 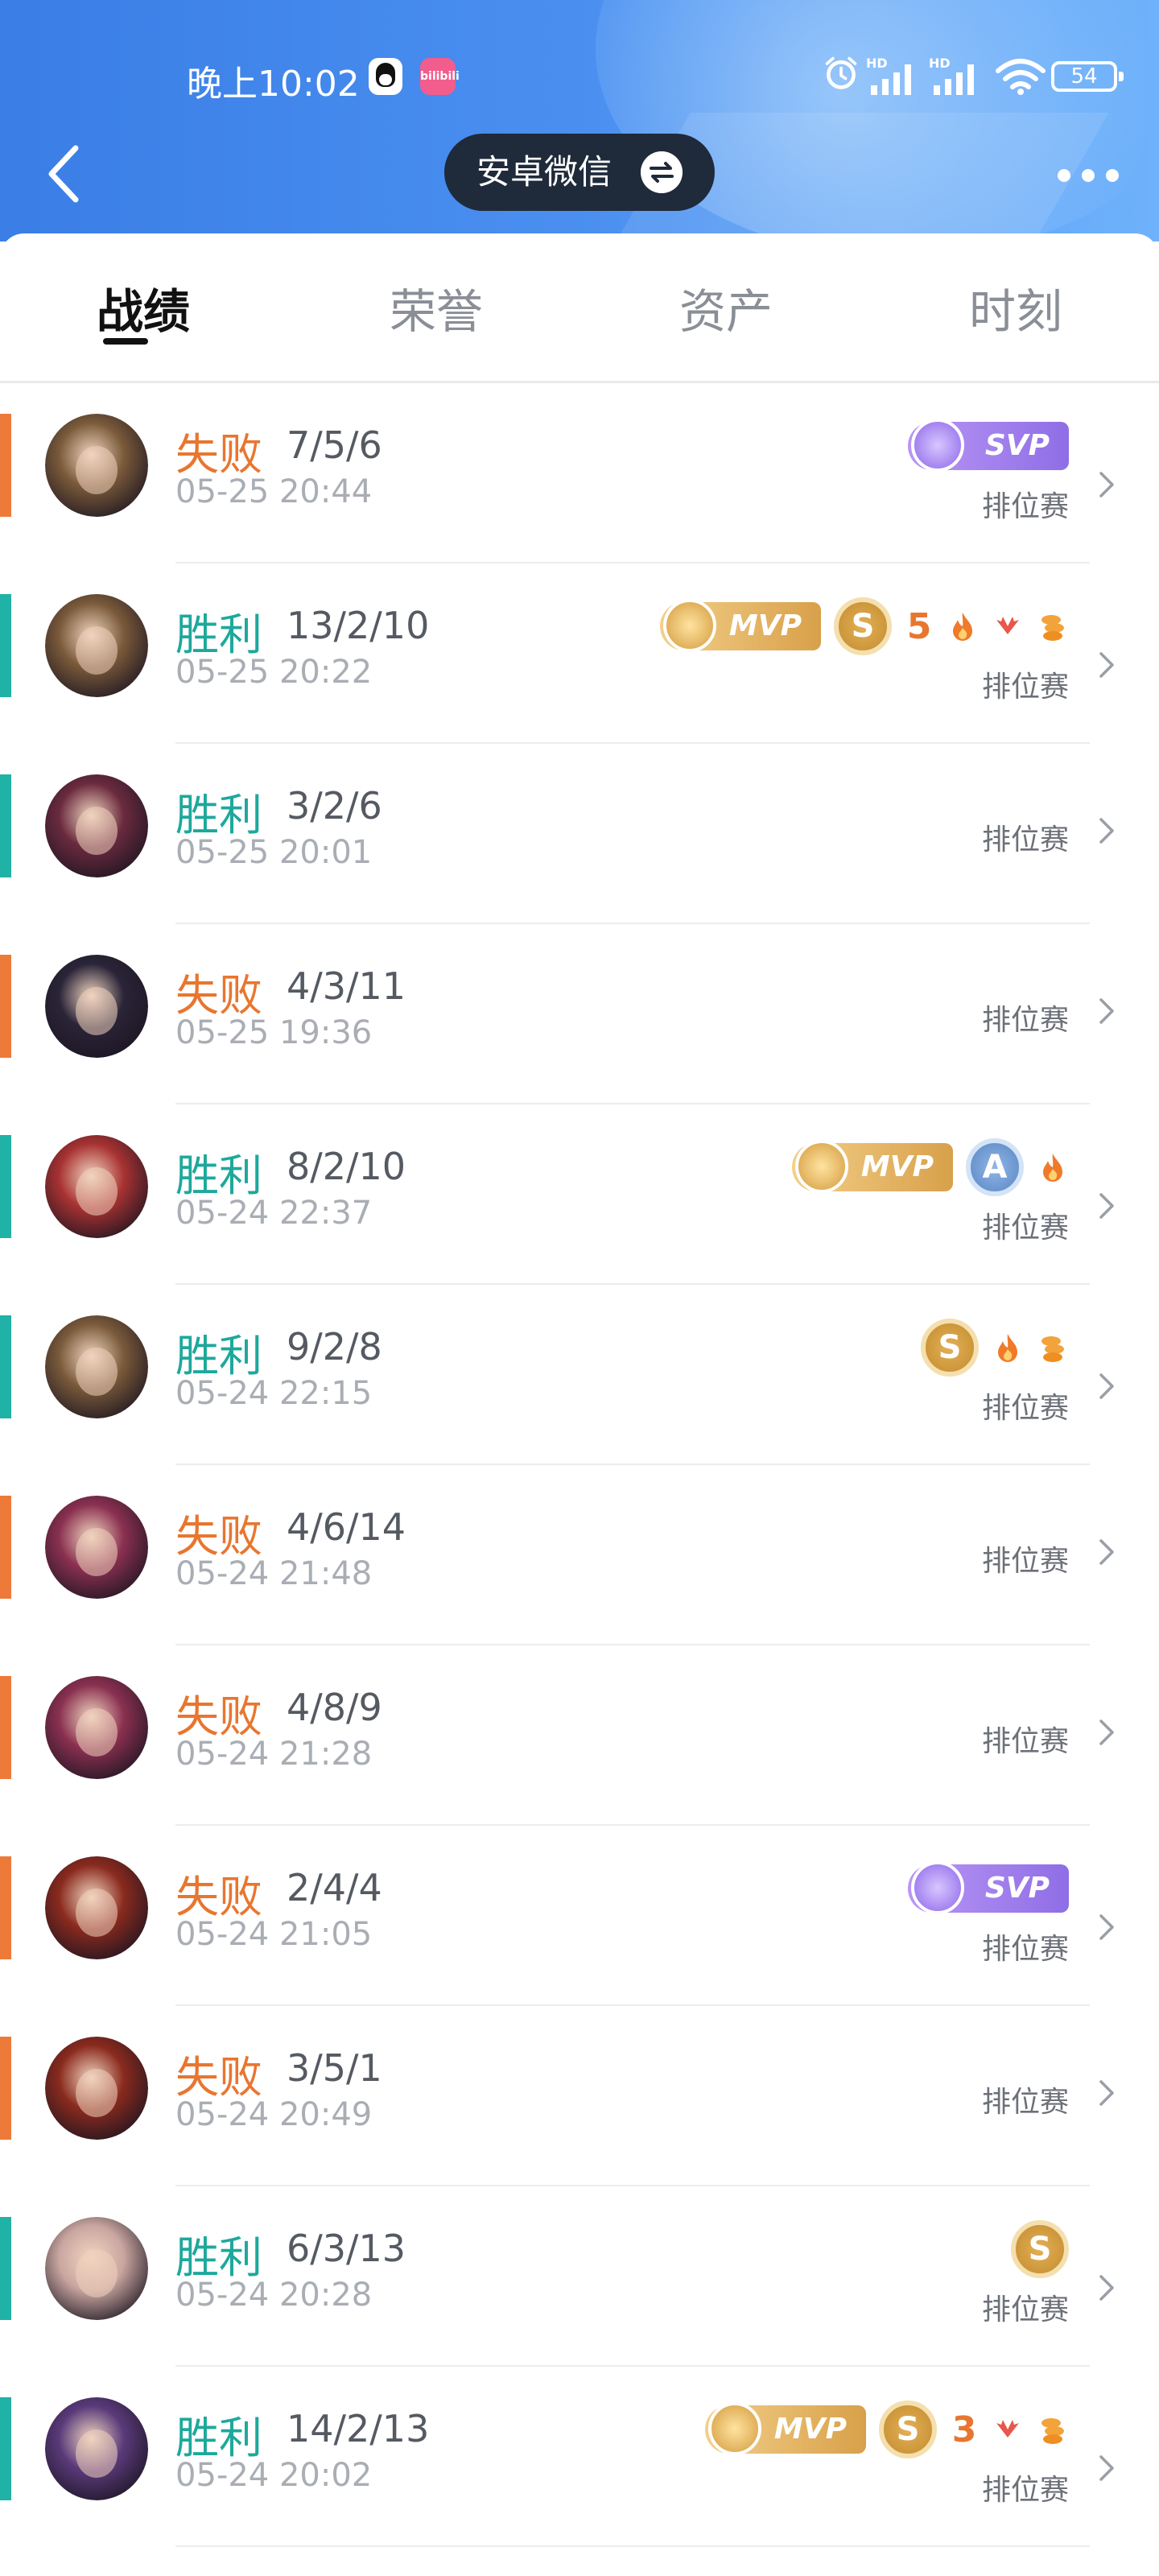 What do you see at coordinates (579, 1375) in the screenshot?
I see `match-row: 胜利 9/2/8 05-24 22:15 S 排位赛` at bounding box center [579, 1375].